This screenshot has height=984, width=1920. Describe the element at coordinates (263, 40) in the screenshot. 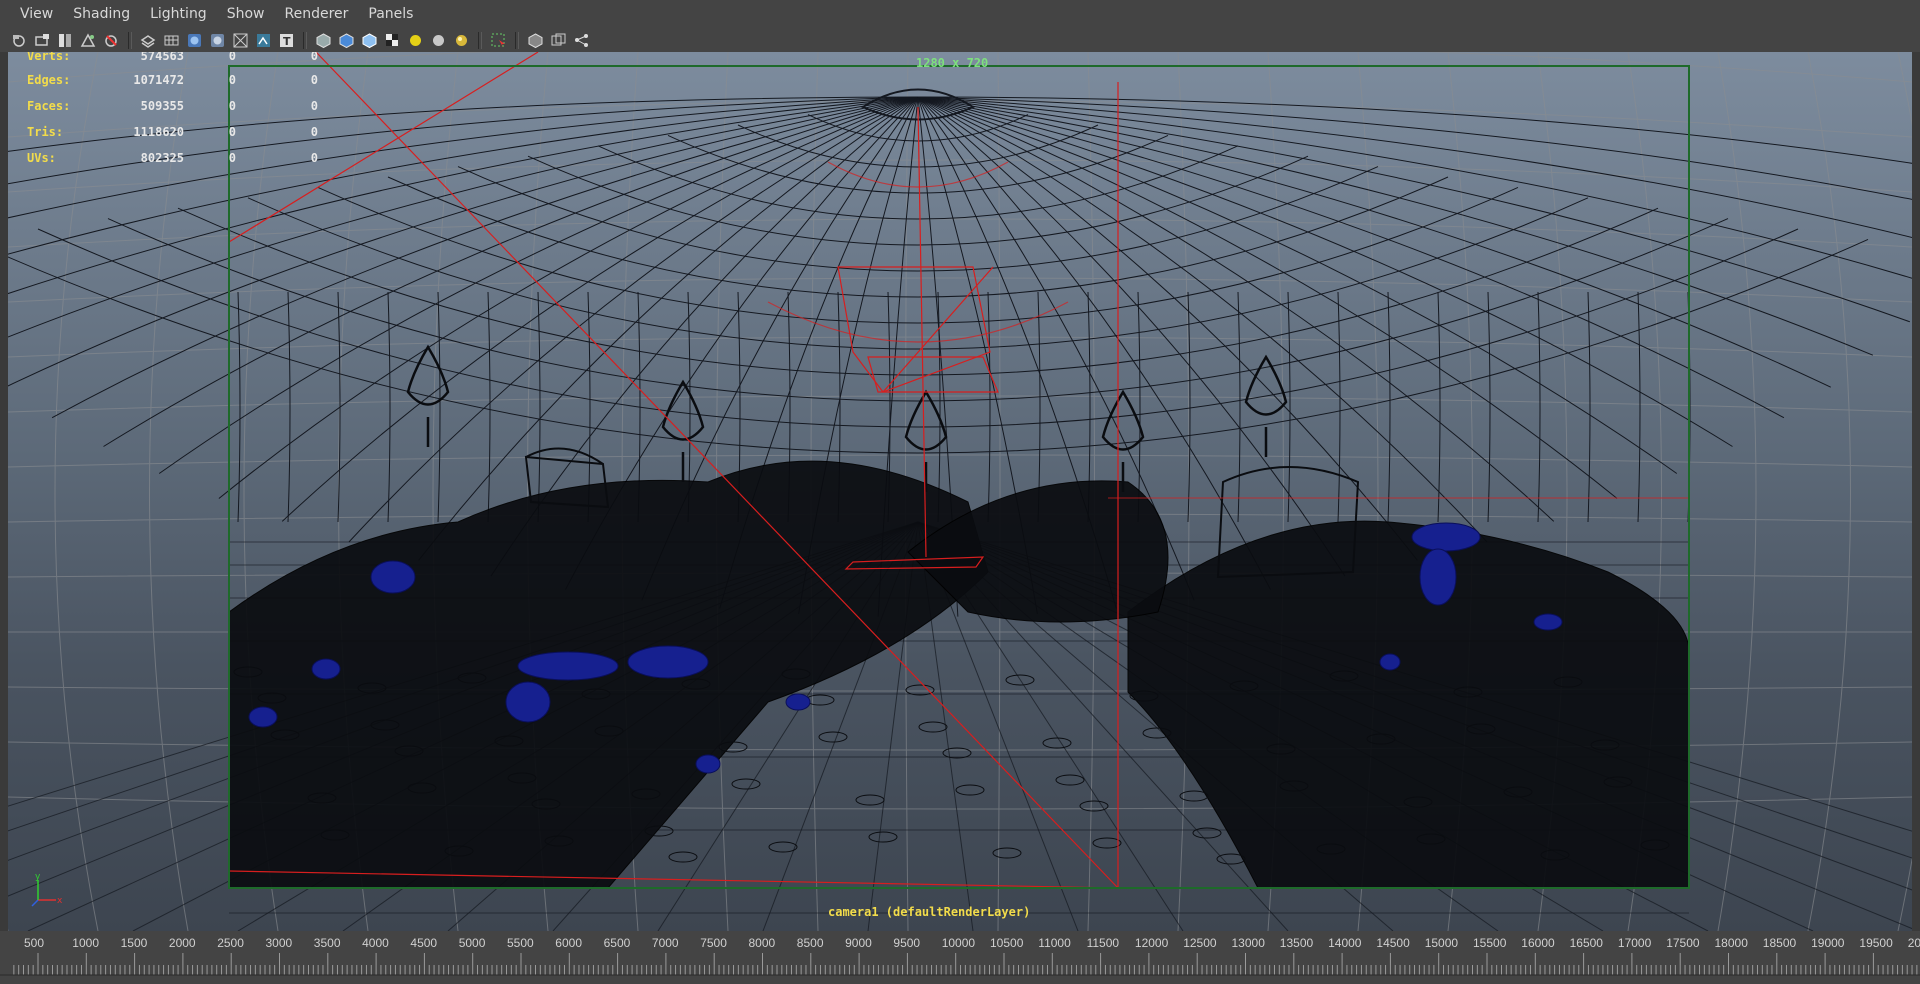

I see `textured-icon` at that location.